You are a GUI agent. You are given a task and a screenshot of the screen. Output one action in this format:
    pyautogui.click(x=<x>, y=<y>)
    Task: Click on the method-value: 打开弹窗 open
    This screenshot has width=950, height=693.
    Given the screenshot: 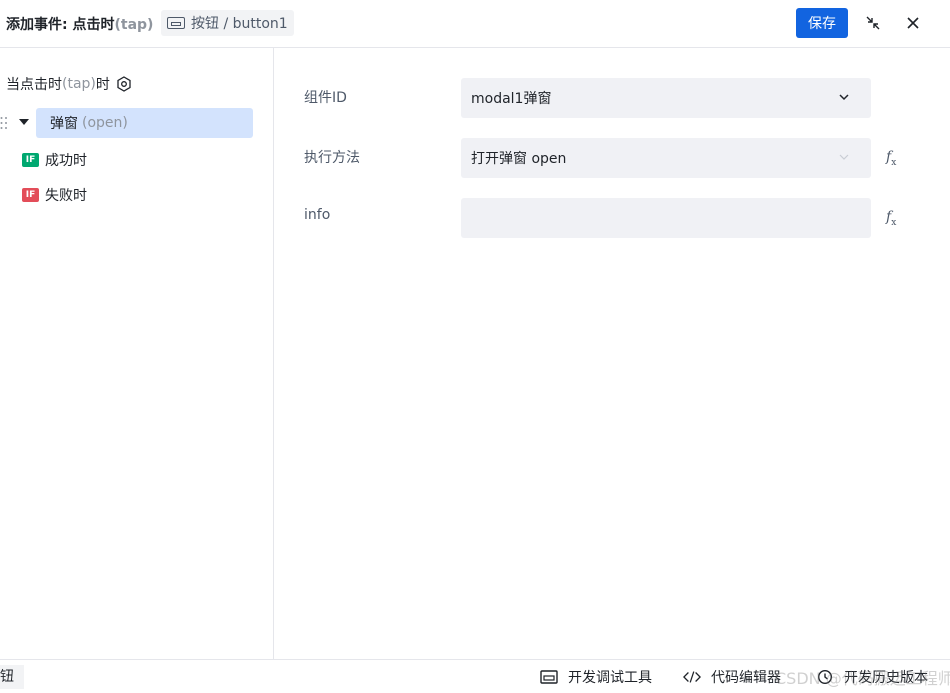 What is the action you would take?
    pyautogui.click(x=519, y=159)
    